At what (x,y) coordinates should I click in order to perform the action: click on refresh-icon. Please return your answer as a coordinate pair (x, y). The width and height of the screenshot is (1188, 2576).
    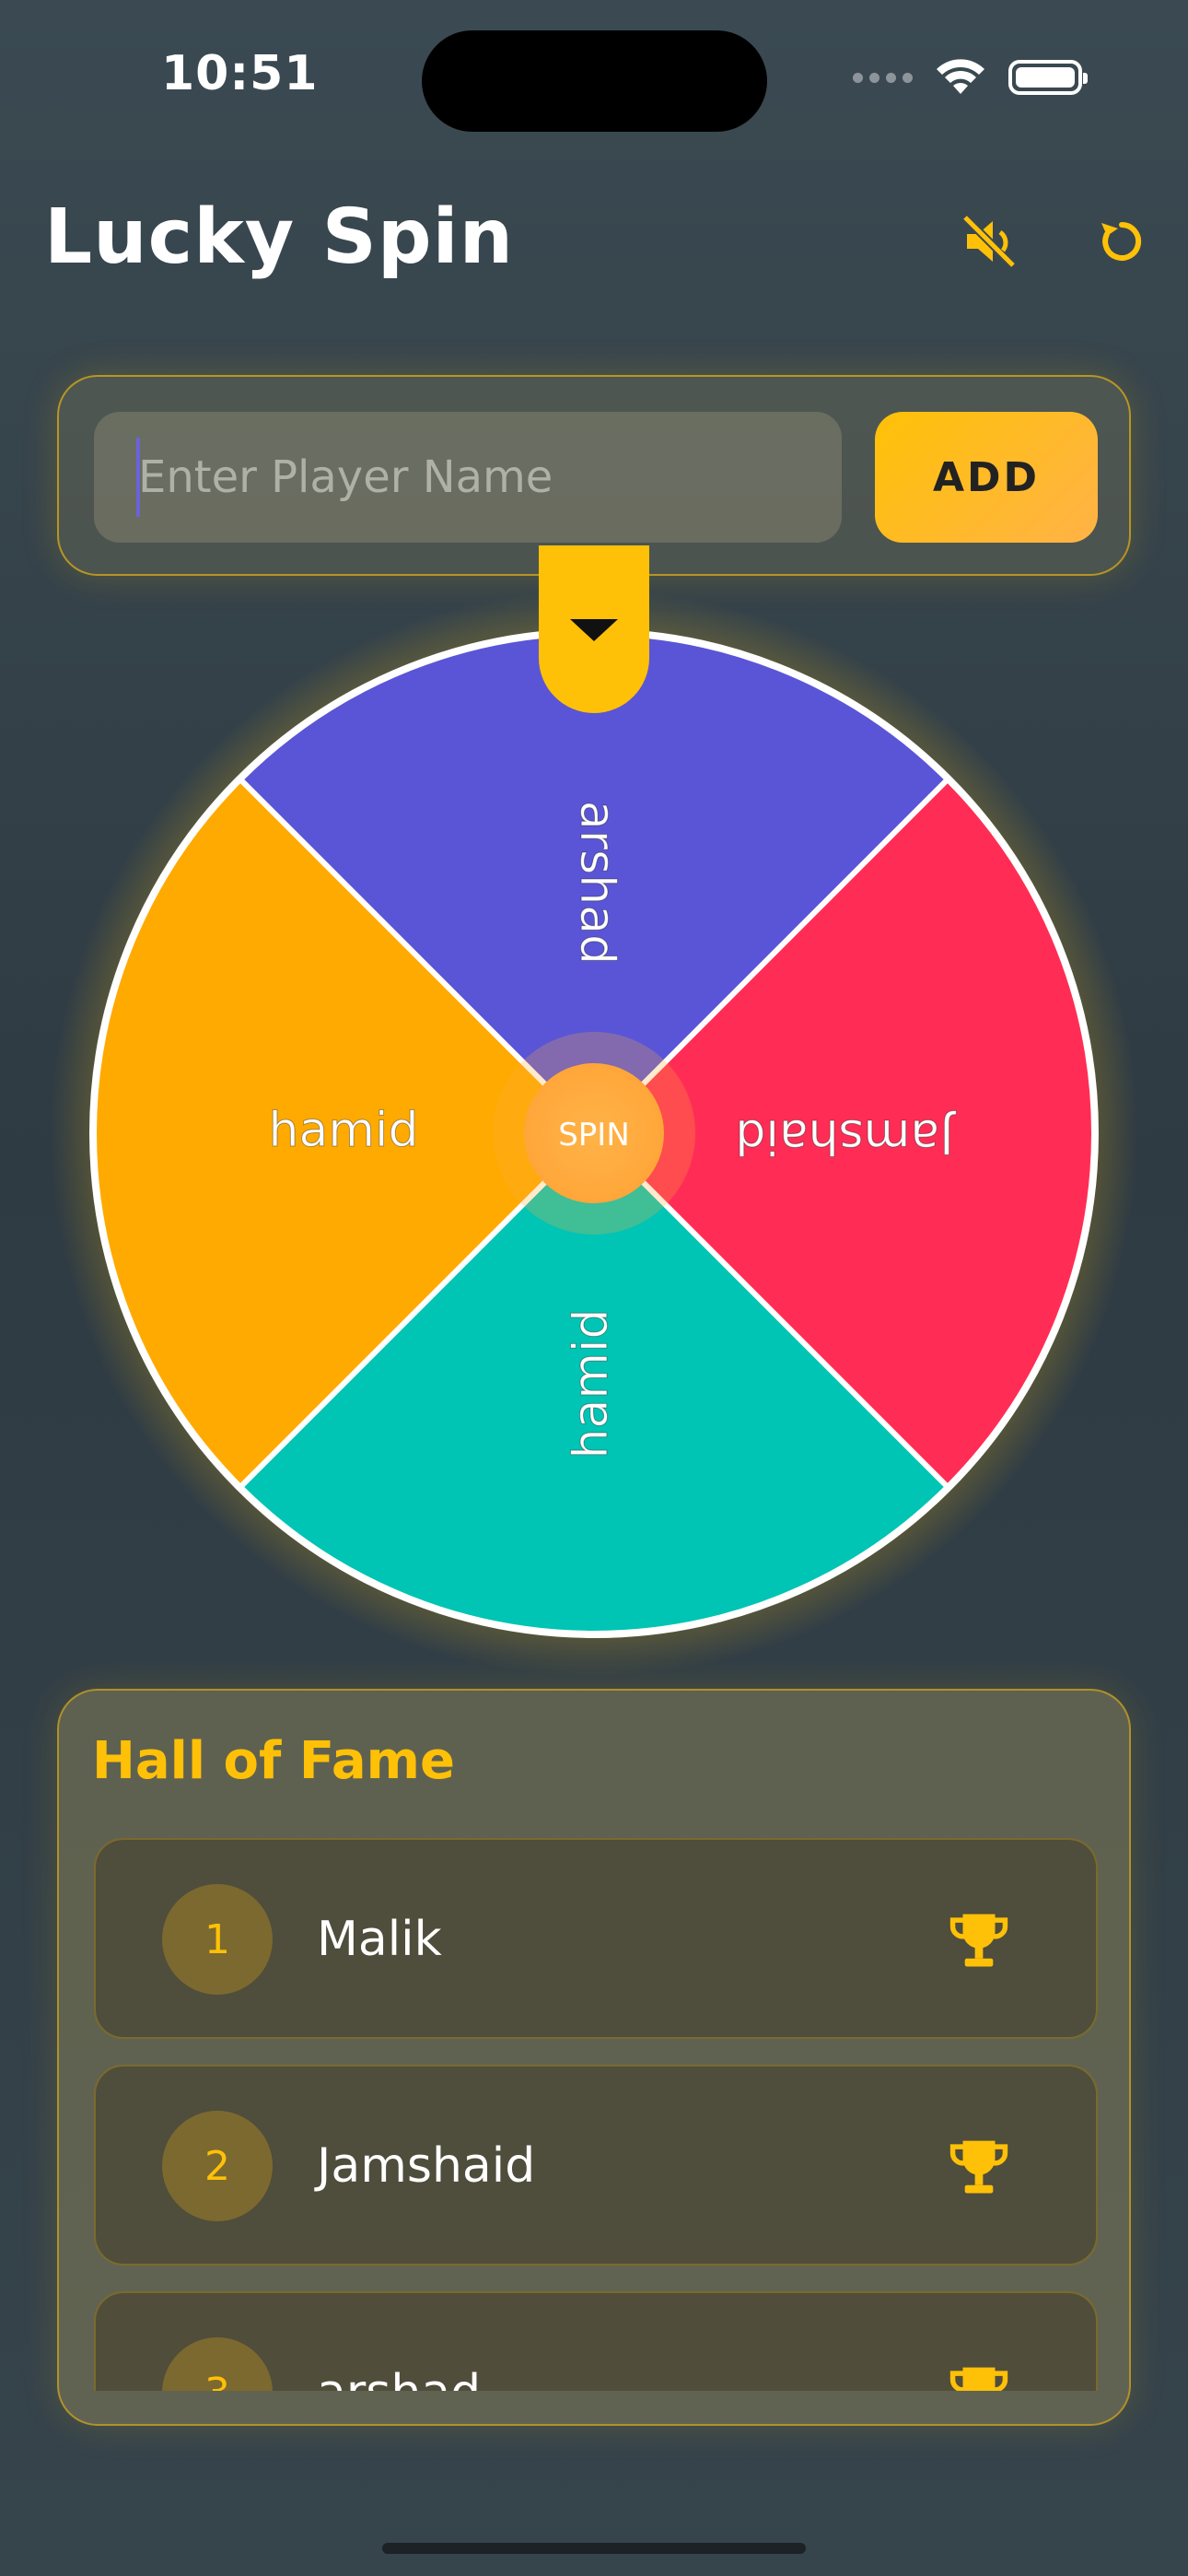
    Looking at the image, I should click on (1121, 241).